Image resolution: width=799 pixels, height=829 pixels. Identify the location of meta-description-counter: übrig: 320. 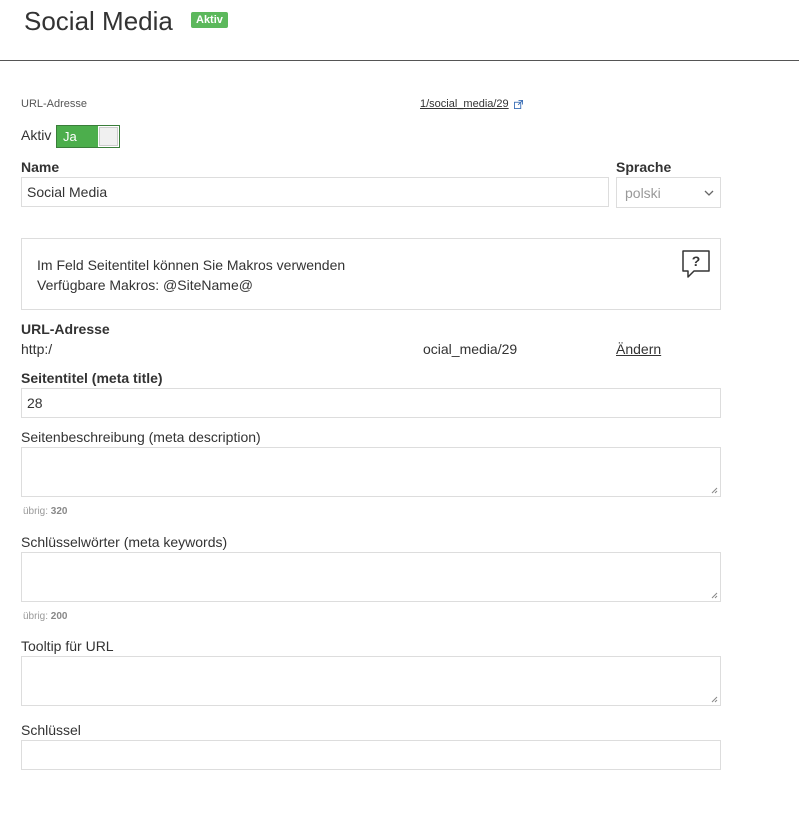
(45, 511).